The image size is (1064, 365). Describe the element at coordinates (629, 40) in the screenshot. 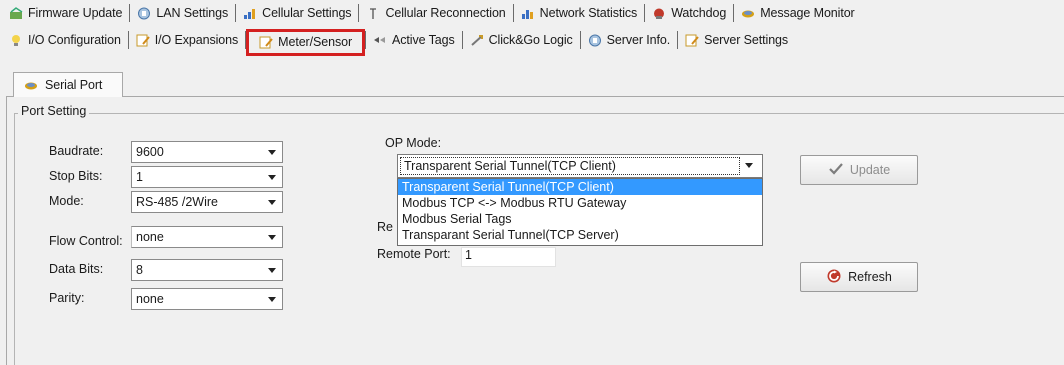

I see `tab-server-info: Server Info.` at that location.